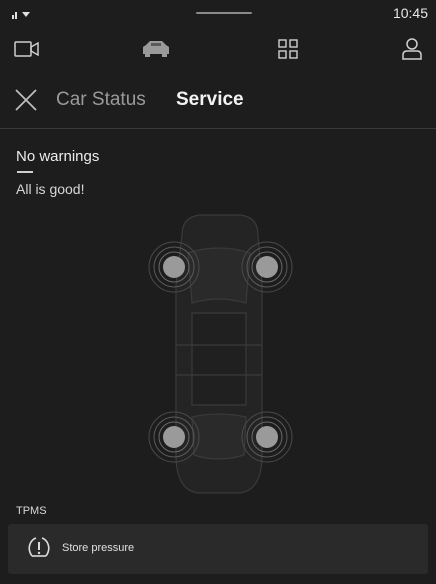 Image resolution: width=436 pixels, height=584 pixels. What do you see at coordinates (28, 49) in the screenshot?
I see `camera-icon` at bounding box center [28, 49].